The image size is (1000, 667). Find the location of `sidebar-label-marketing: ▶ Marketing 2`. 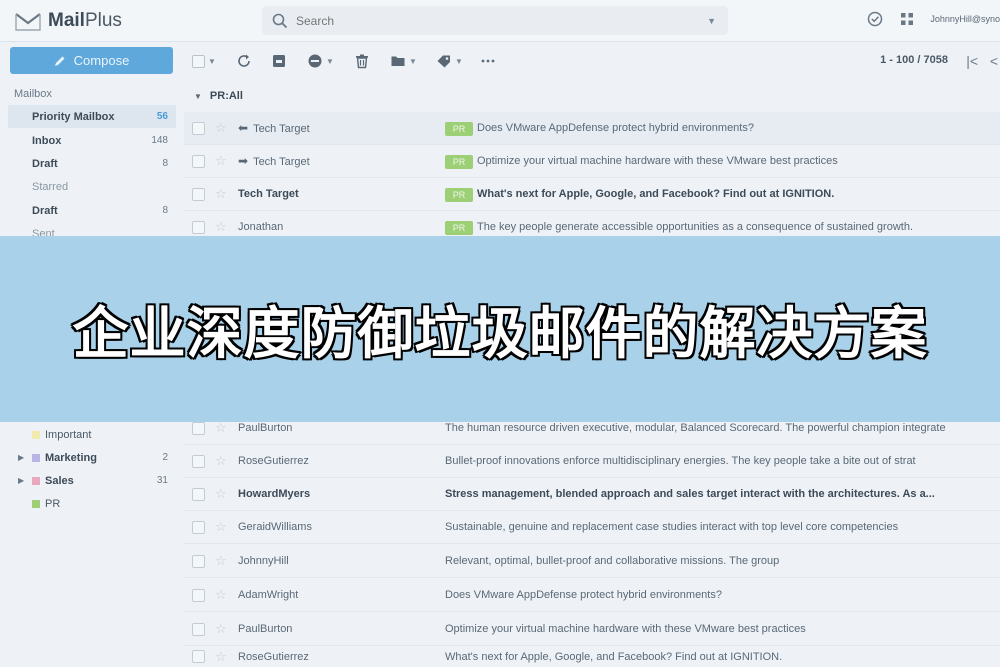

sidebar-label-marketing: ▶ Marketing 2 is located at coordinates (92, 457).